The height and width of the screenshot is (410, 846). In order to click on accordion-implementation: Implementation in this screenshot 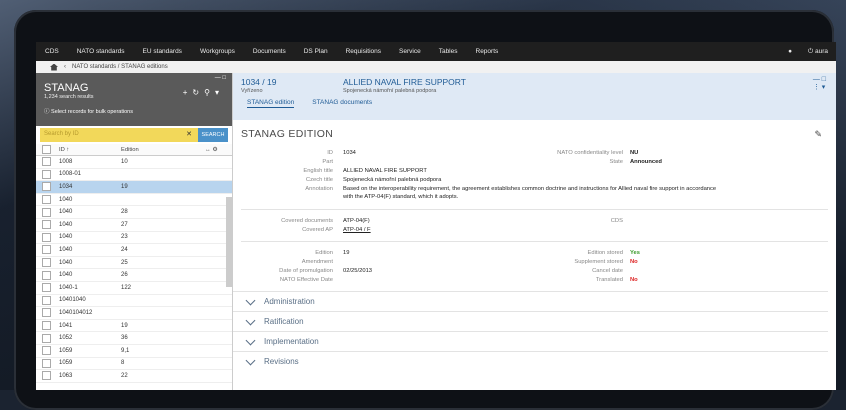, I will do `click(530, 341)`.